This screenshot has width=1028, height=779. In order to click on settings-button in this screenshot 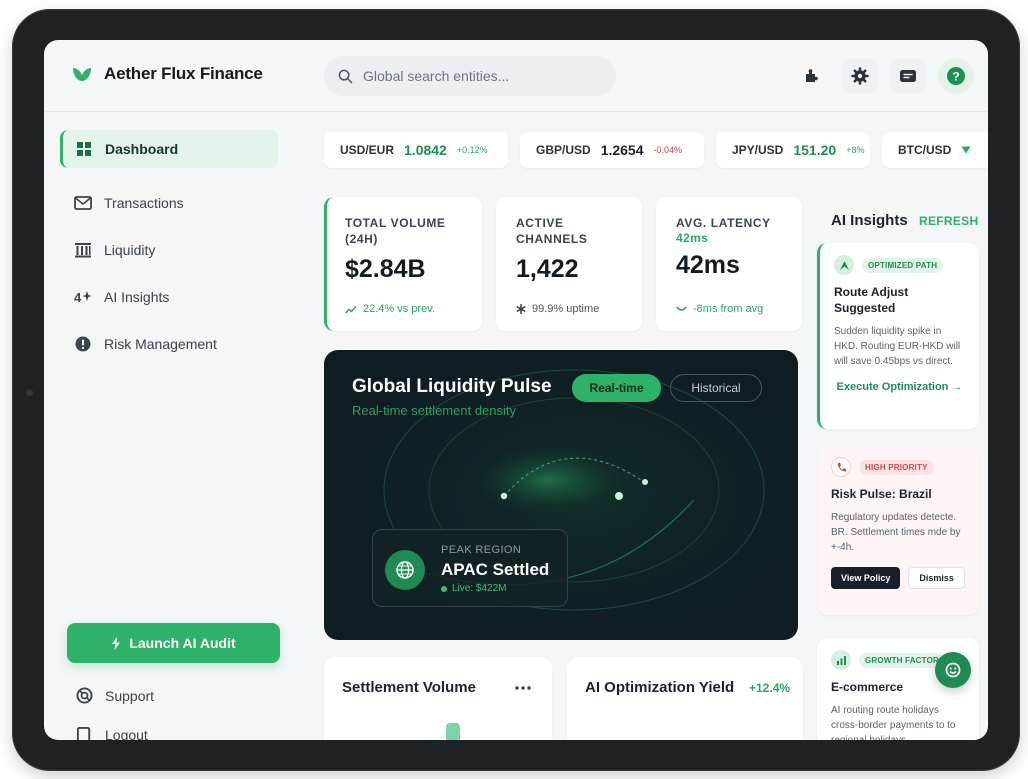, I will do `click(860, 76)`.